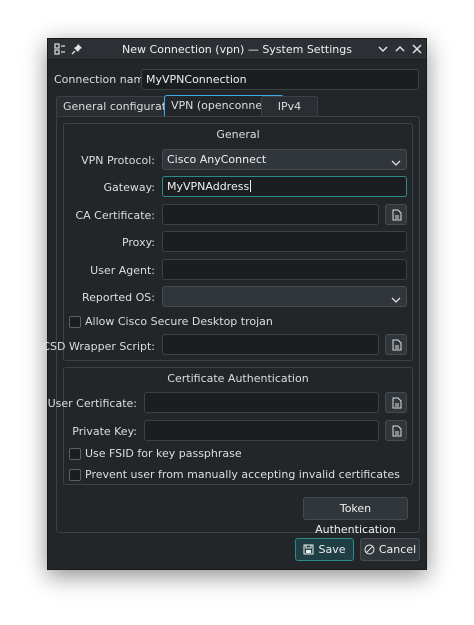 The height and width of the screenshot is (625, 474). What do you see at coordinates (115, 215) in the screenshot?
I see `ca-certificate-label: CA Certificate:` at bounding box center [115, 215].